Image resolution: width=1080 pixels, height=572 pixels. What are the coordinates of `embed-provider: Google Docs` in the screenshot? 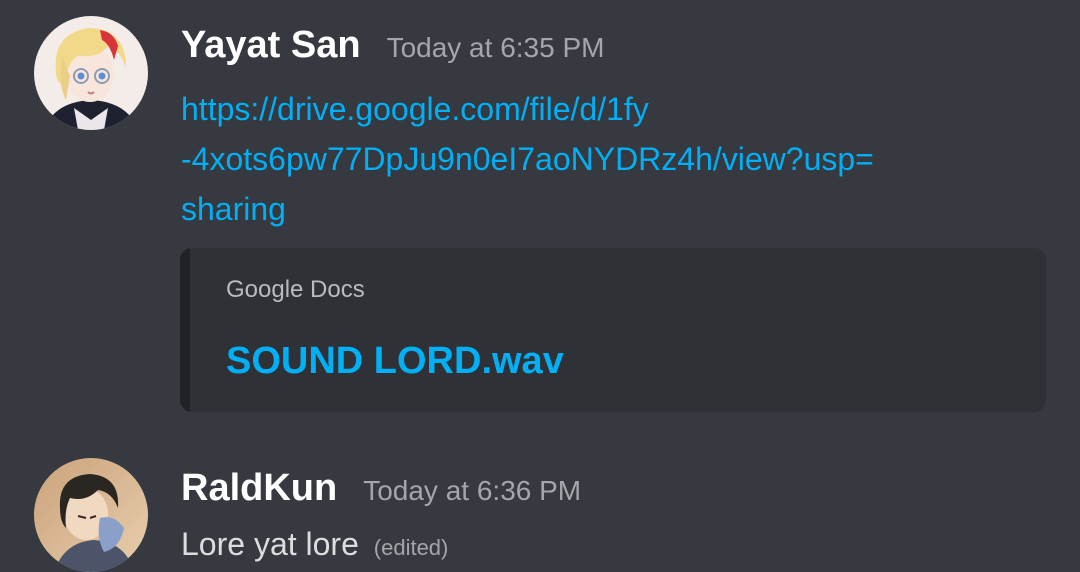 It's located at (295, 290).